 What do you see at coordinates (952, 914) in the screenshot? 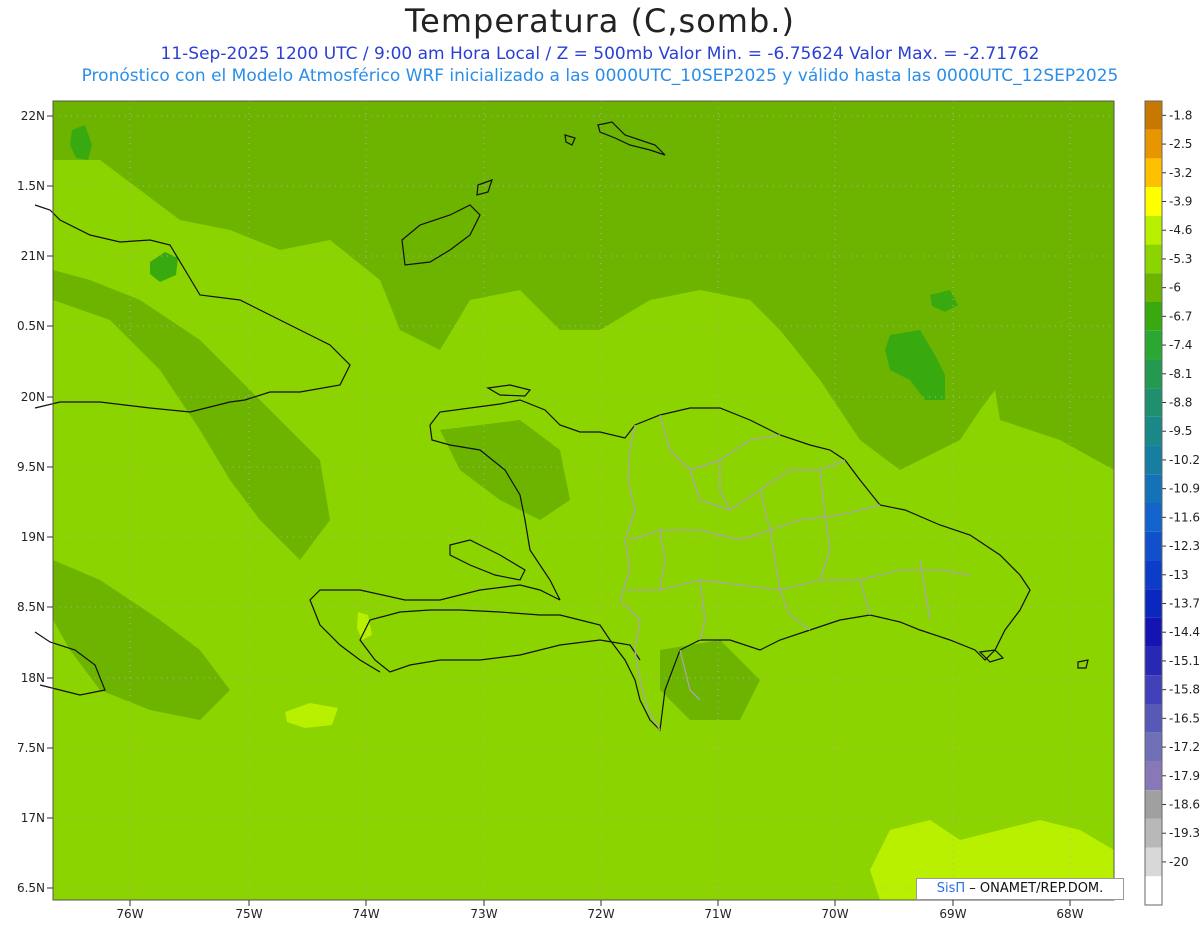
I see `lon-label: 69W` at bounding box center [952, 914].